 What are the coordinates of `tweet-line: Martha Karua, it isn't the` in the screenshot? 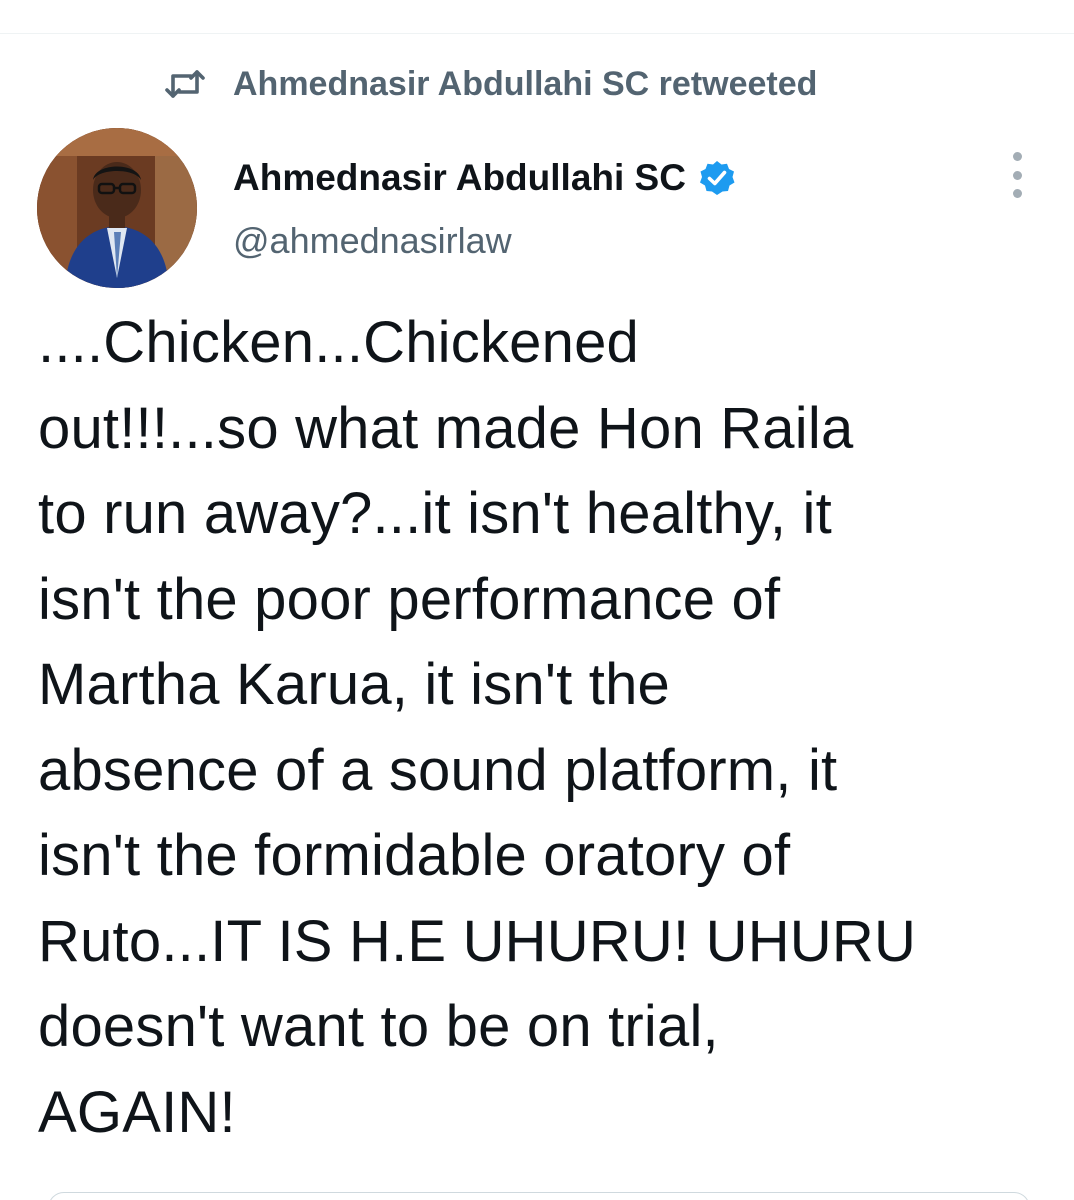 It's located at (354, 684).